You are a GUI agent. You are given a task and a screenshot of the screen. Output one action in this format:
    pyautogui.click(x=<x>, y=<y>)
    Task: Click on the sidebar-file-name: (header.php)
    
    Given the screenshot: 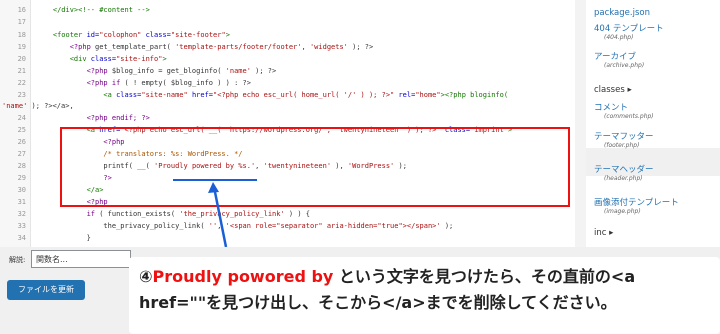 What is the action you would take?
    pyautogui.click(x=623, y=178)
    